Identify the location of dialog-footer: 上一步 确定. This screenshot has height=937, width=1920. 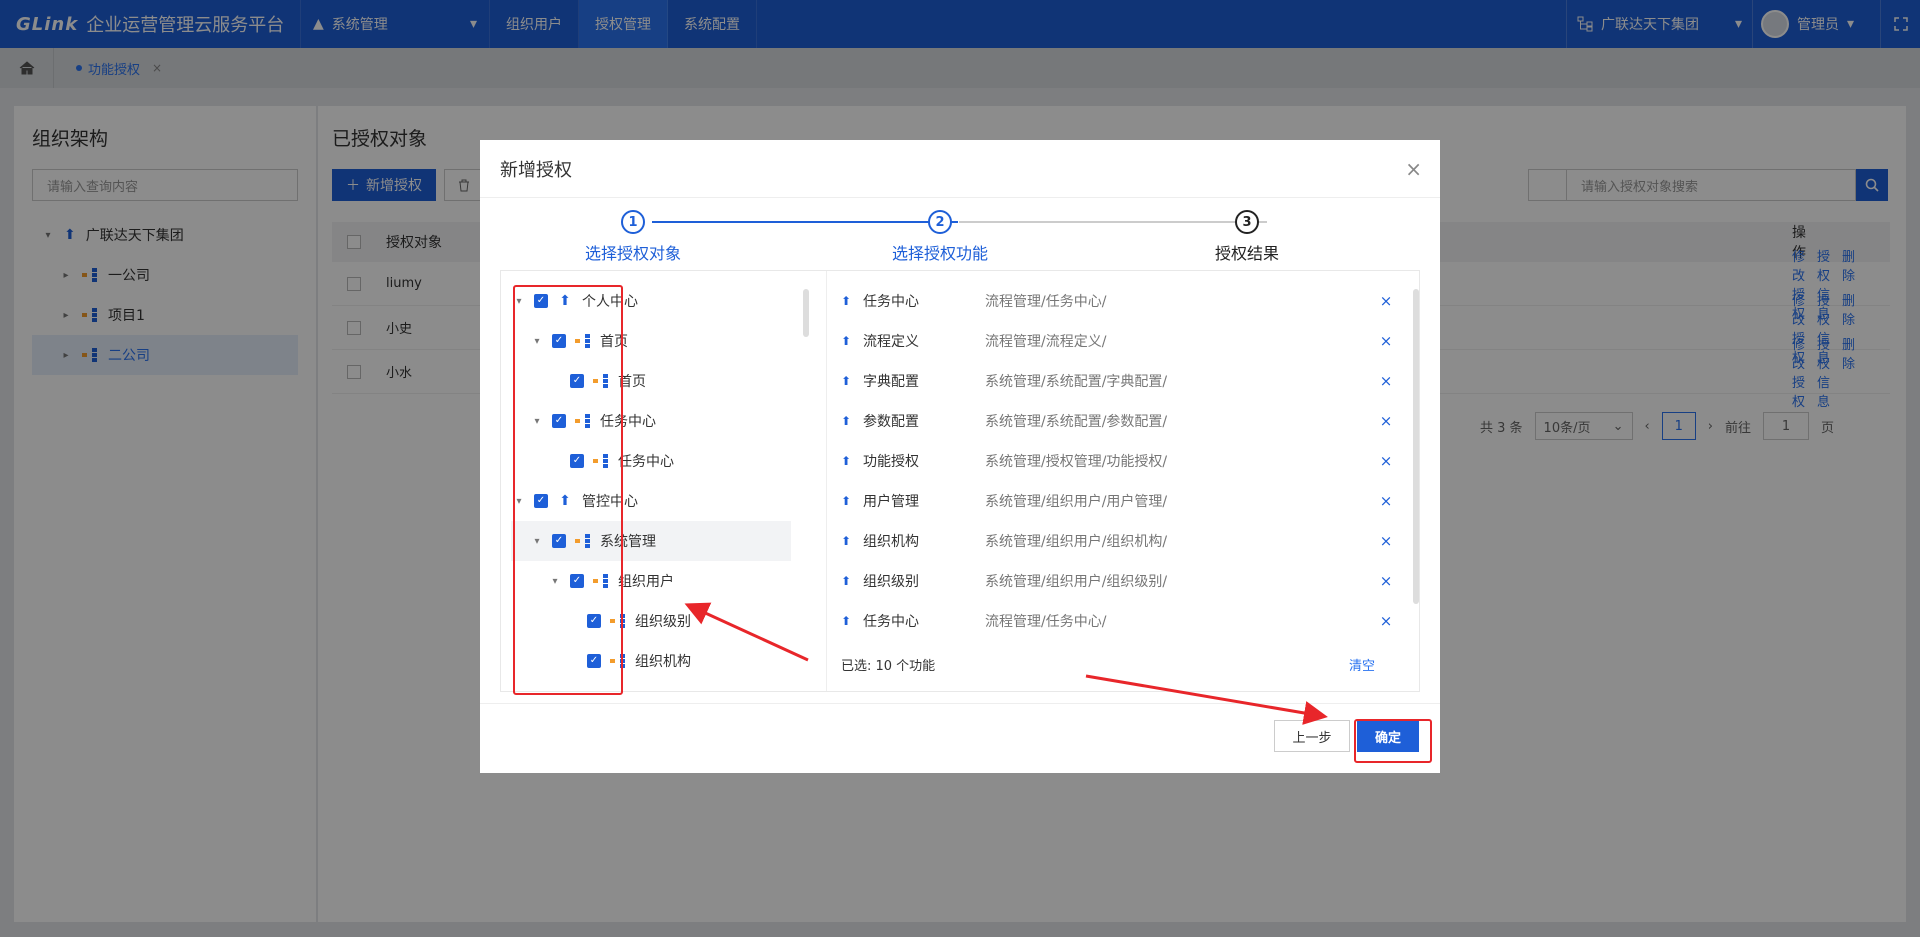
(960, 738).